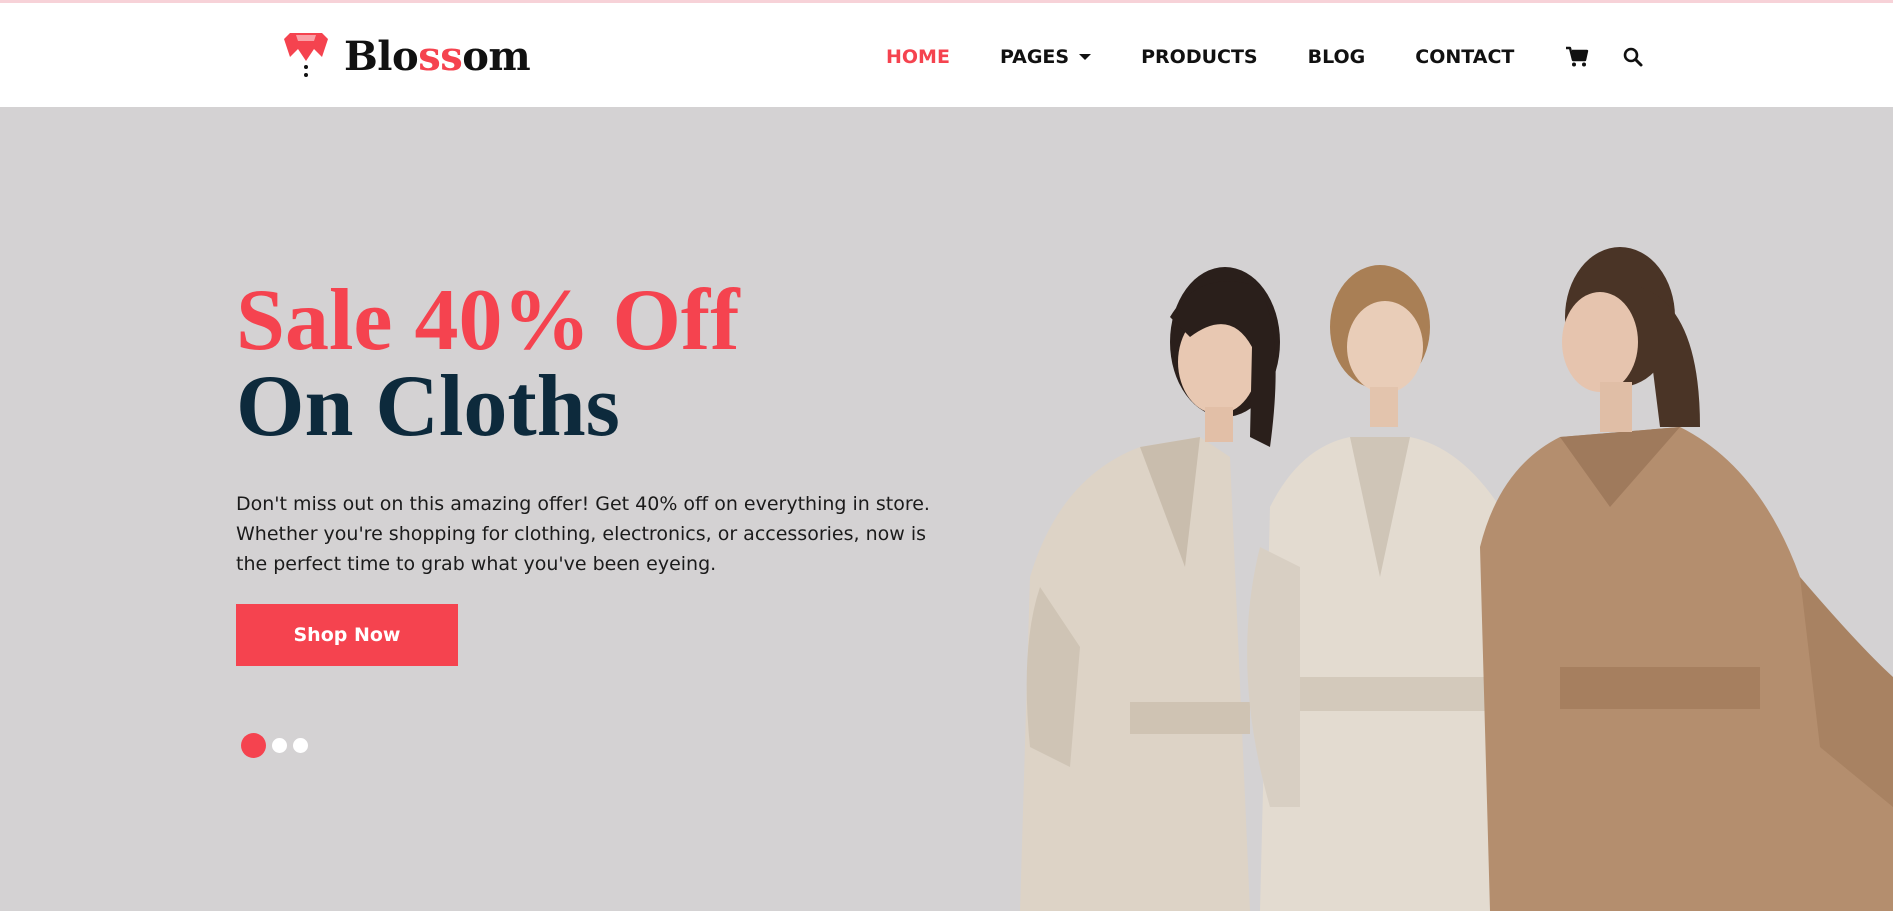 This screenshot has height=911, width=1893. Describe the element at coordinates (1034, 57) in the screenshot. I see `nav-pages-label: PAGES` at that location.